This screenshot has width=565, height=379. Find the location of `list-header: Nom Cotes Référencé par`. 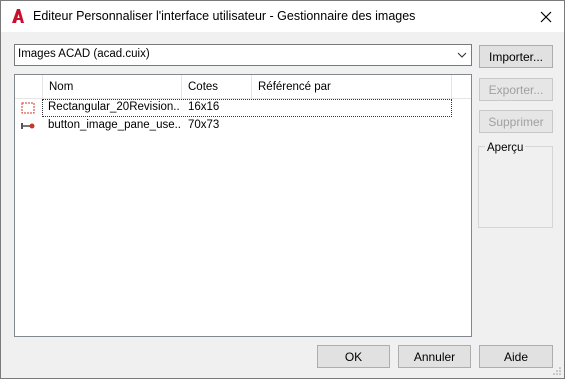

list-header: Nom Cotes Référencé par is located at coordinates (243, 87).